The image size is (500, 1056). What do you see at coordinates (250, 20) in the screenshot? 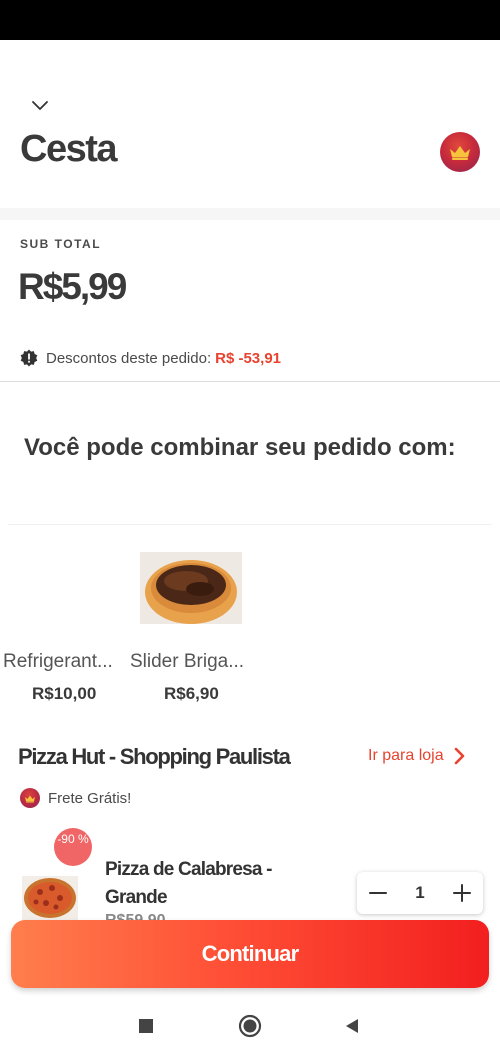
I see `status-bar` at bounding box center [250, 20].